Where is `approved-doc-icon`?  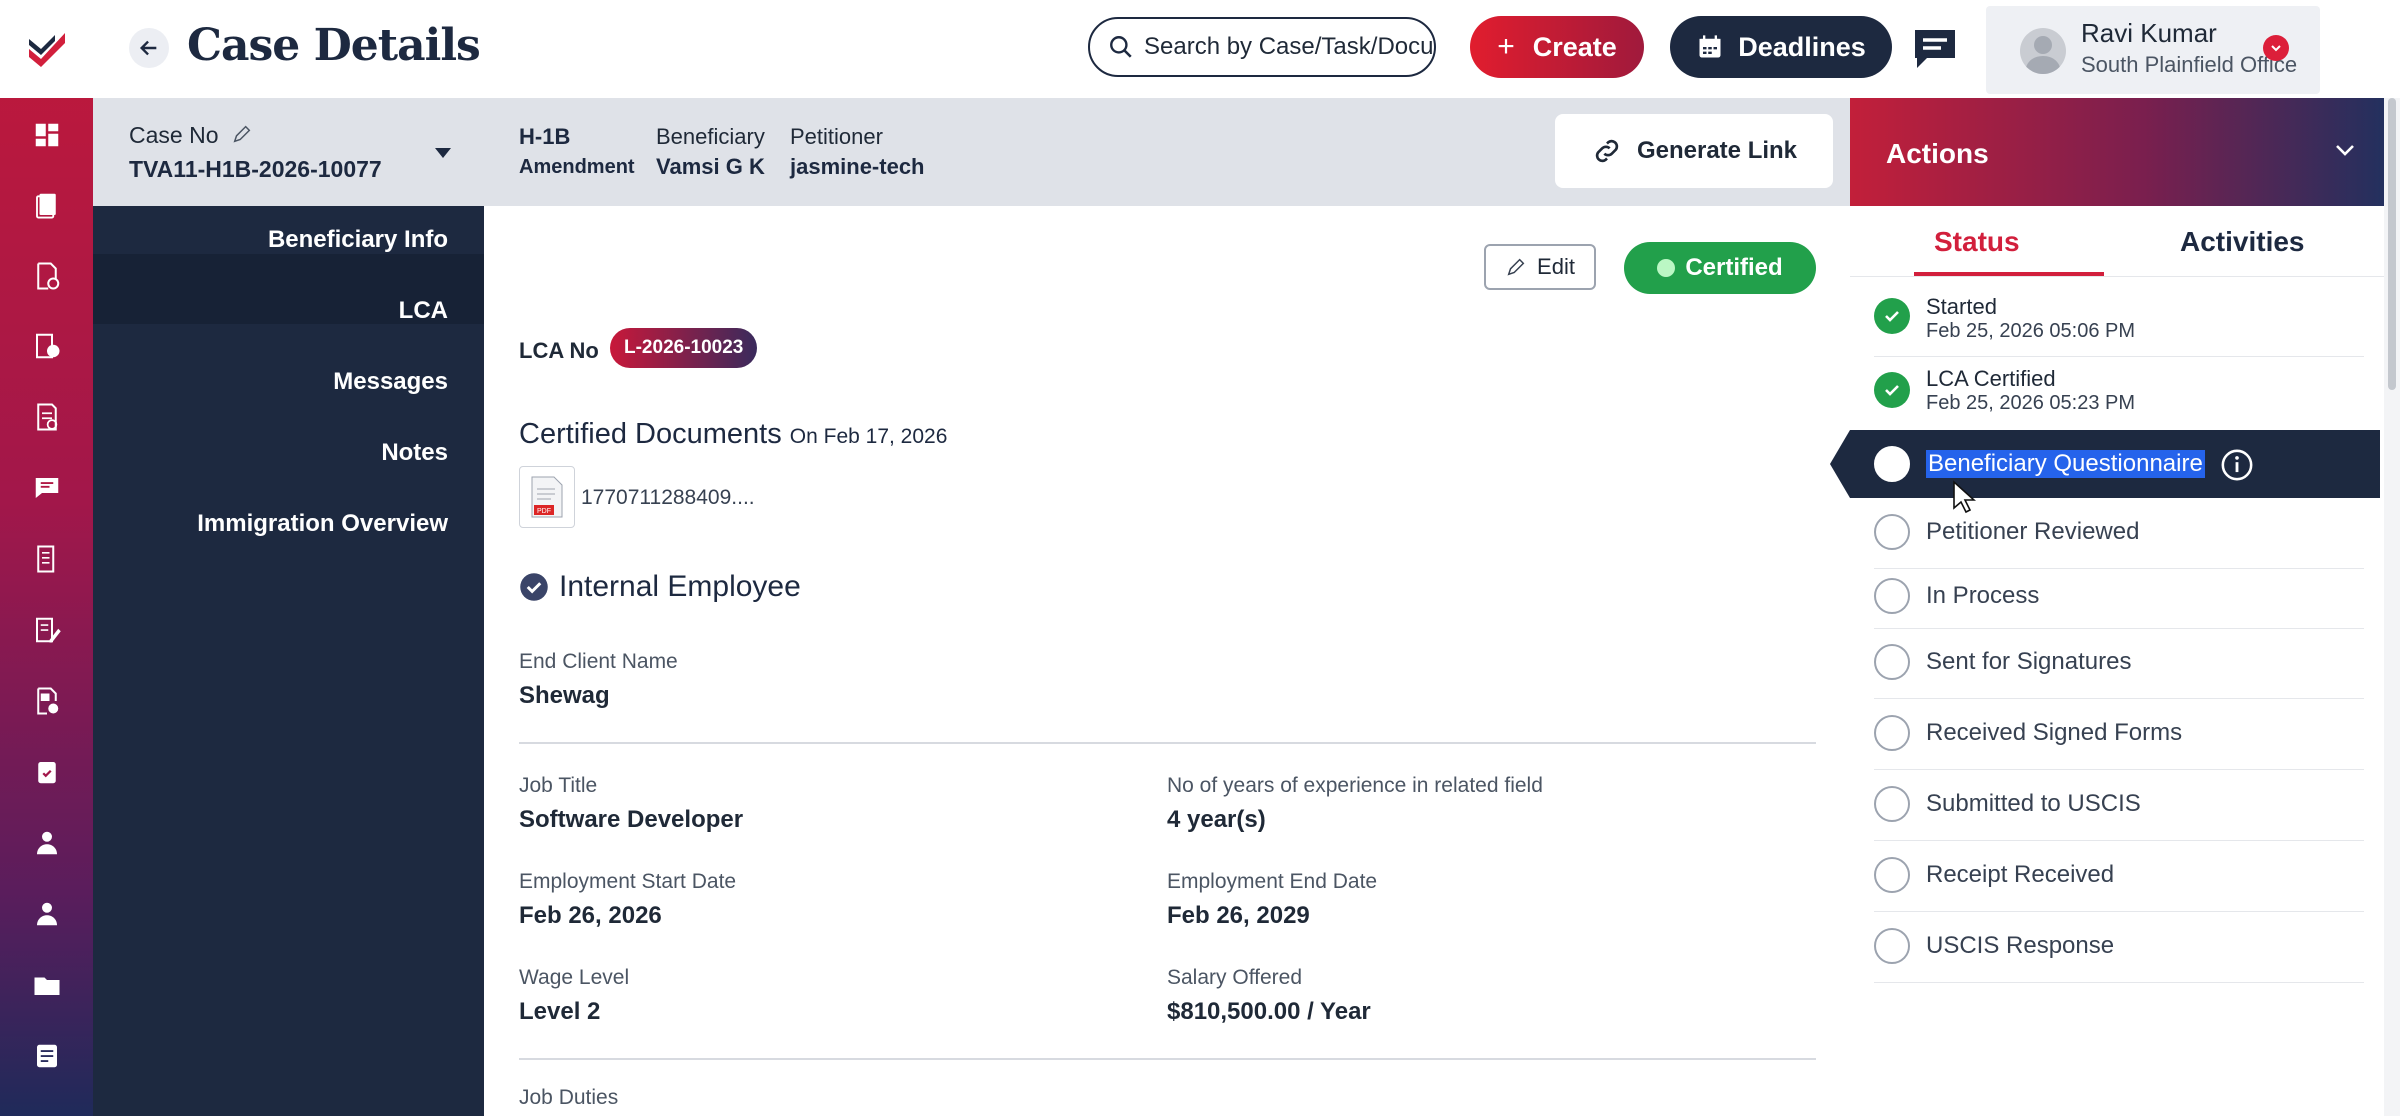
approved-doc-icon is located at coordinates (46, 276).